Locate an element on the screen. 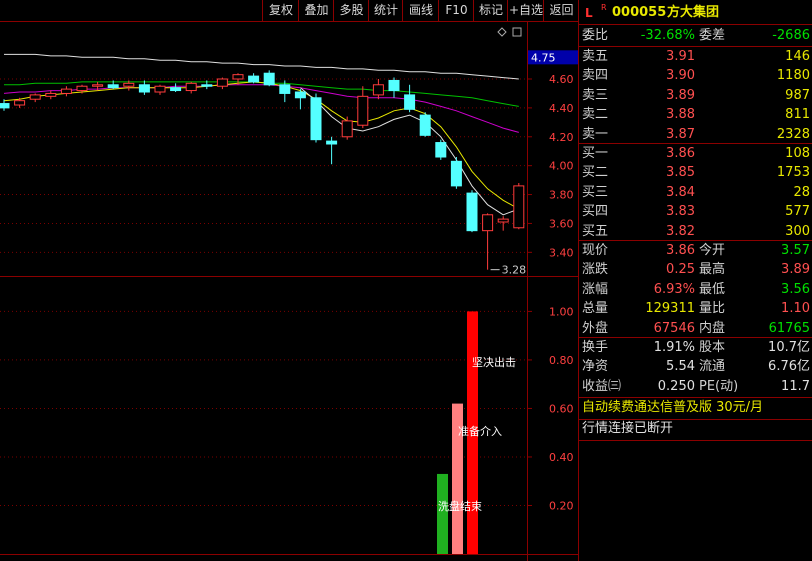 Image resolution: width=812 pixels, height=561 pixels. ask-label: 卖三 is located at coordinates (595, 95).